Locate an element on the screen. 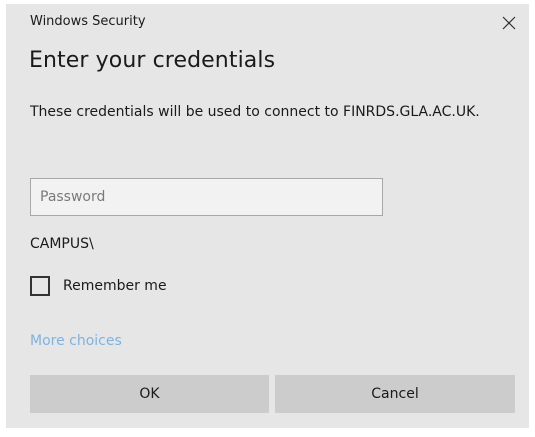  remember-me-checkbox: Remember me is located at coordinates (98, 286).